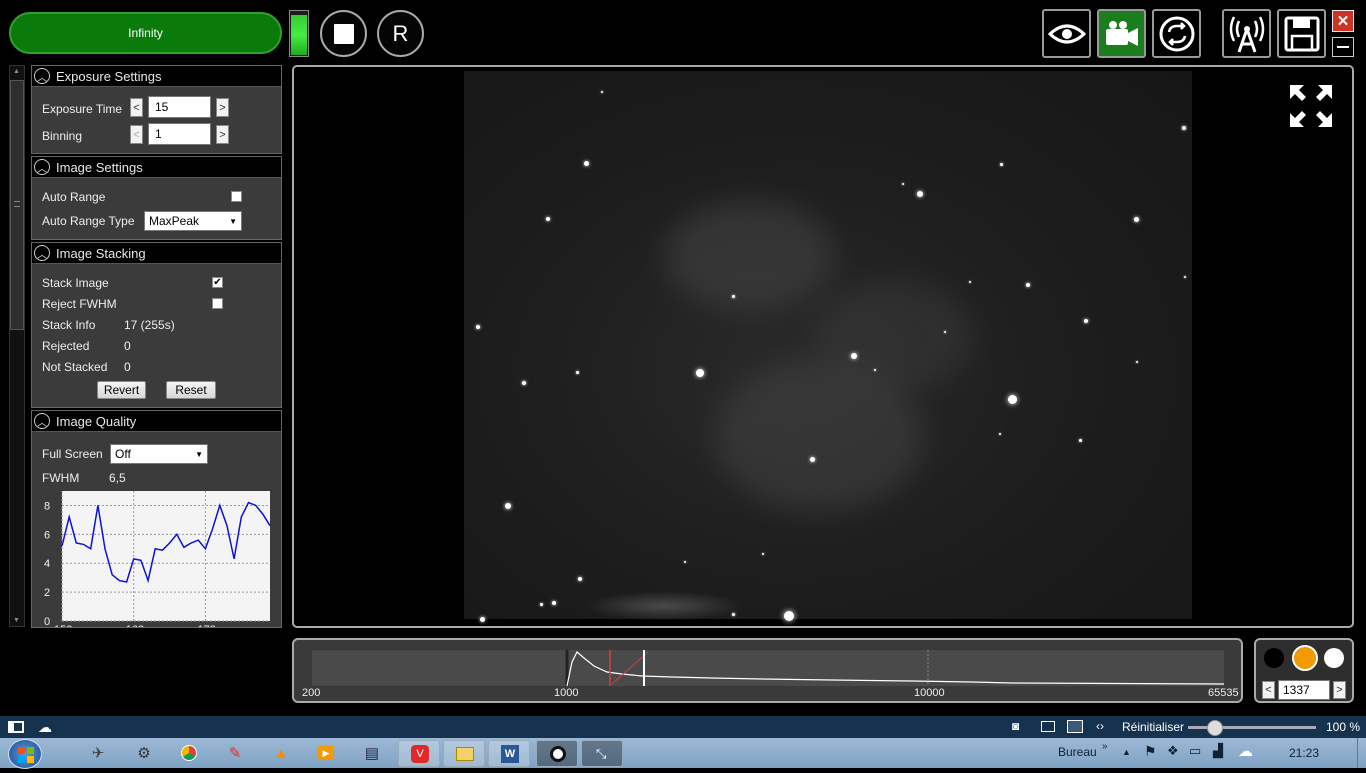 The width and height of the screenshot is (1366, 773). Describe the element at coordinates (16, 620) in the screenshot. I see `scroll-down-icon: ▼` at that location.